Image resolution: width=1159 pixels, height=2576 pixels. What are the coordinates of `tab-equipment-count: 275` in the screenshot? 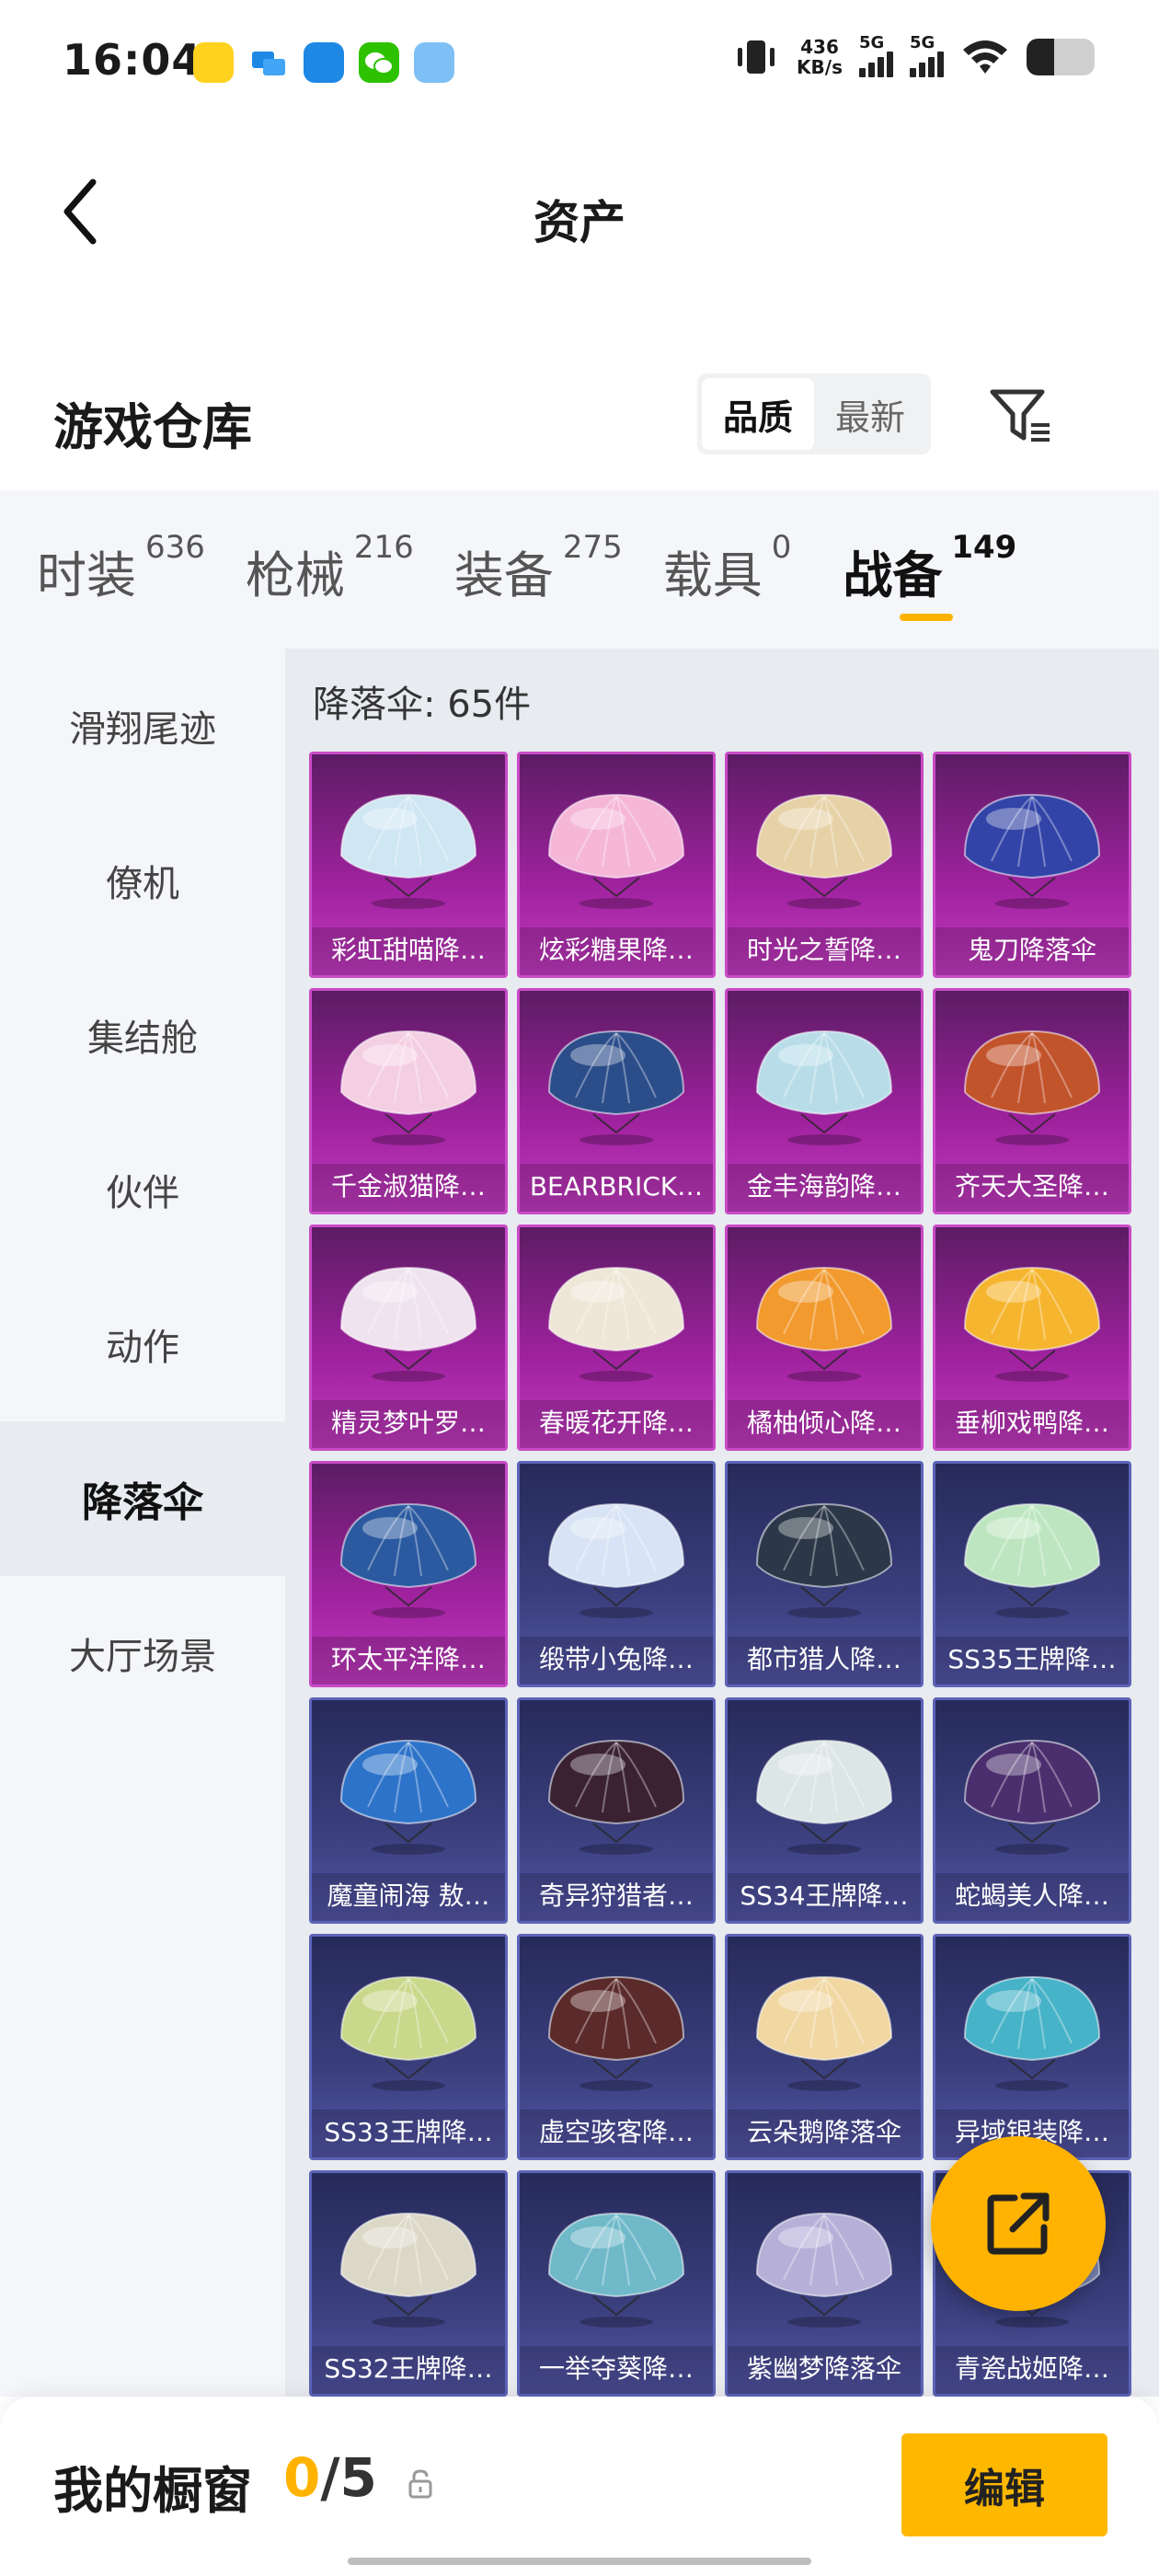 It's located at (592, 547).